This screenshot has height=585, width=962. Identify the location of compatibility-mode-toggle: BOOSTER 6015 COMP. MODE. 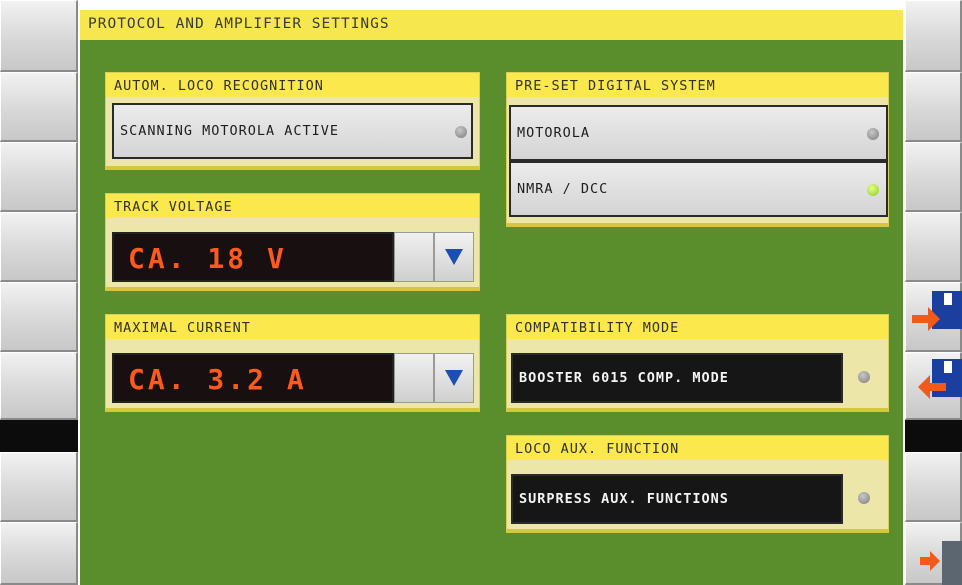
(677, 378).